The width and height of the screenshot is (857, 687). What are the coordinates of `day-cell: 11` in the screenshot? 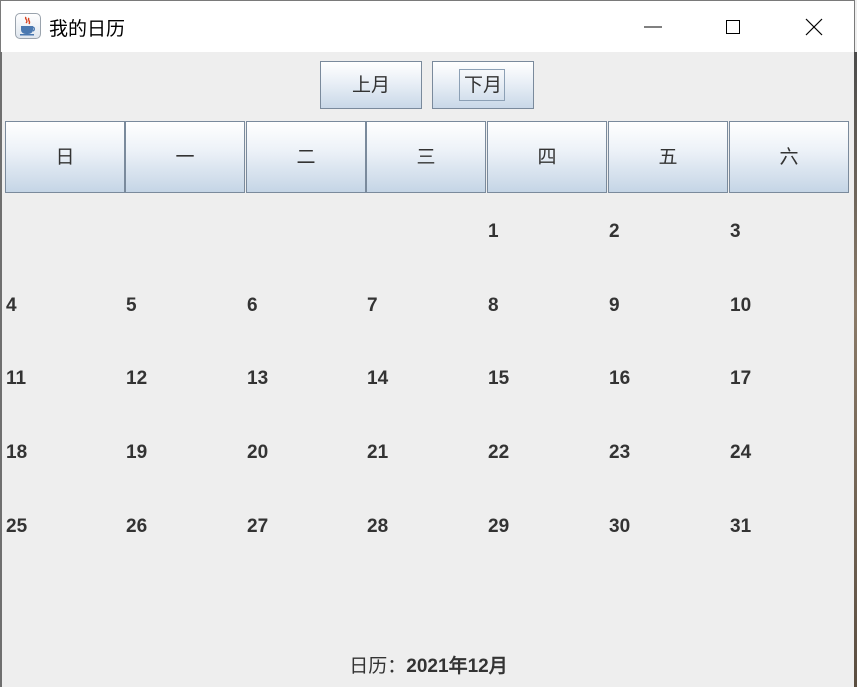 It's located at (16, 378).